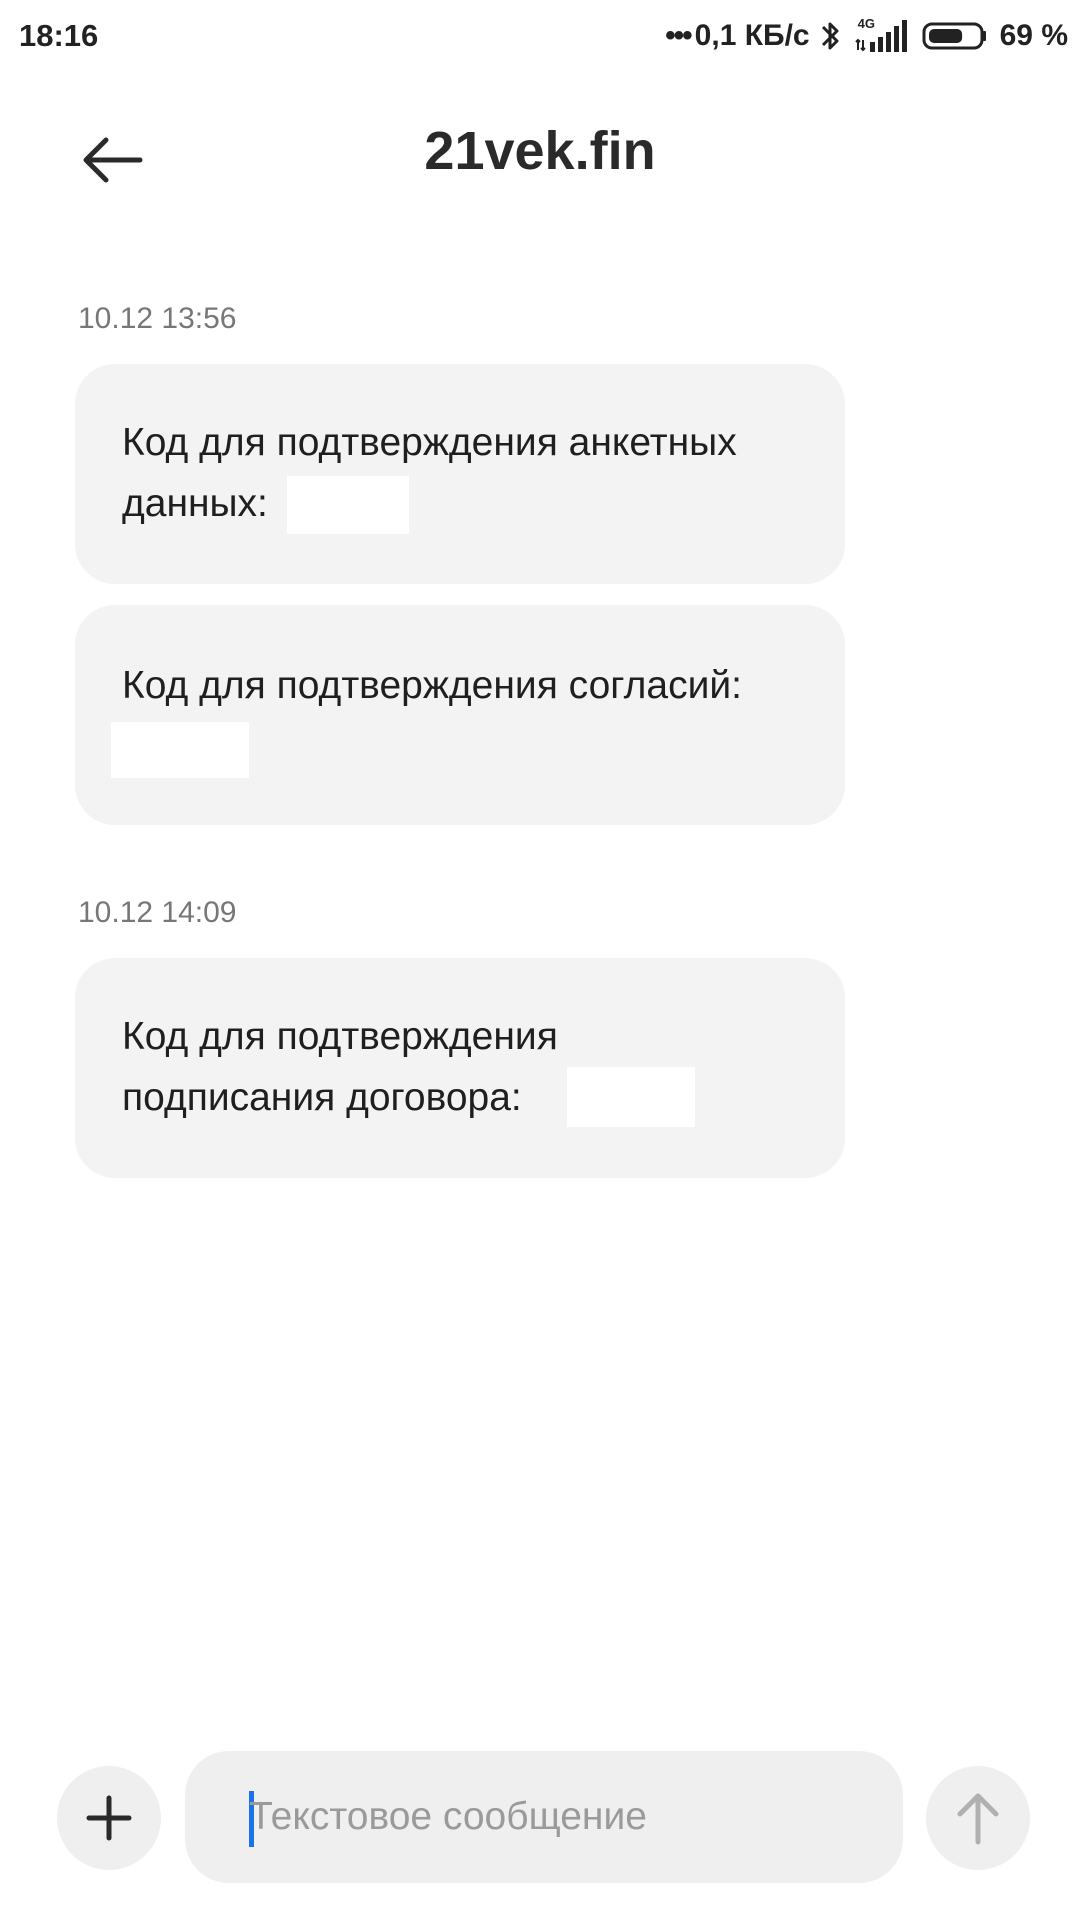  I want to click on message-timestamp: 10.12 13:56, so click(157, 318).